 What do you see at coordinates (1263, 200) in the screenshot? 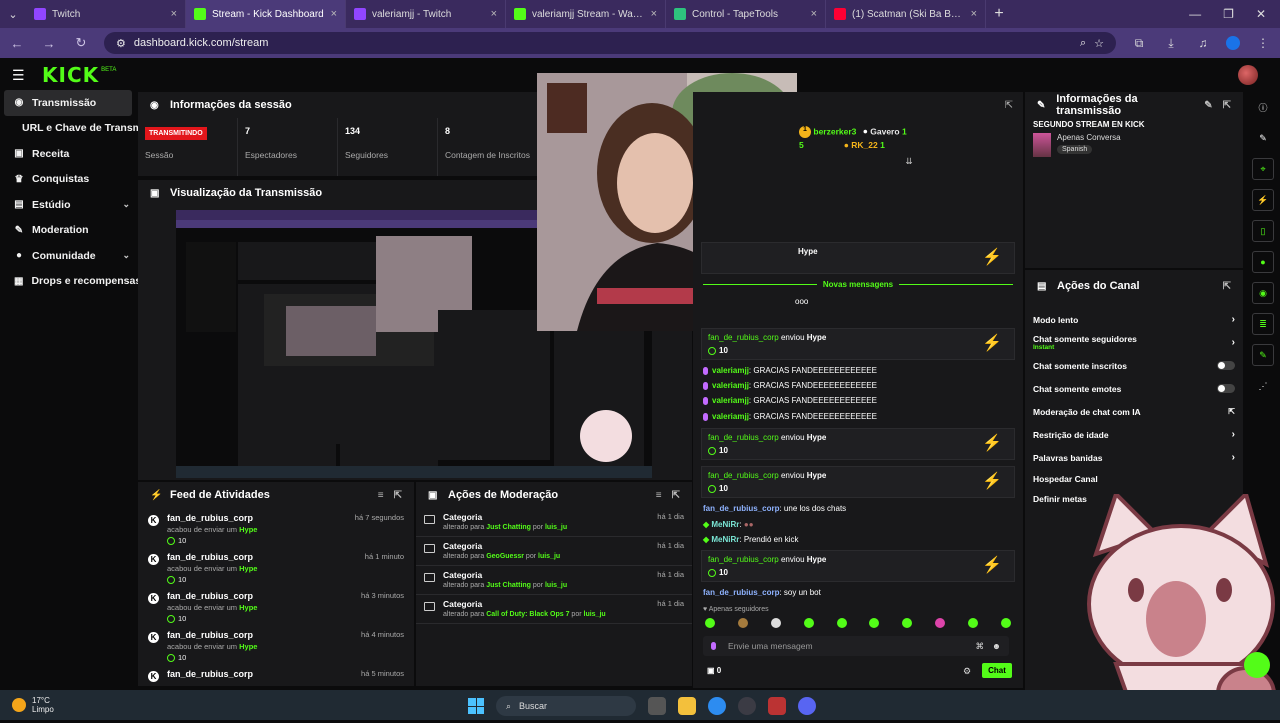
I see `bolt-icon: ⚡` at bounding box center [1263, 200].